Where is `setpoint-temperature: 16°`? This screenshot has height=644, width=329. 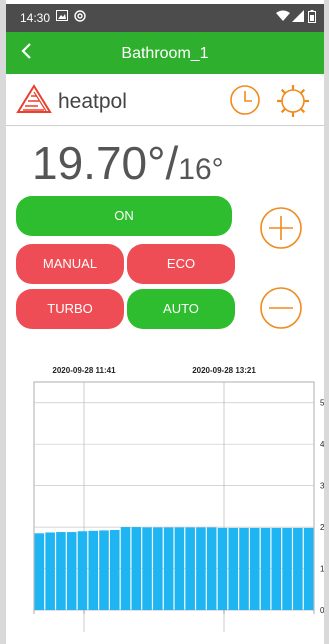 setpoint-temperature: 16° is located at coordinates (201, 169).